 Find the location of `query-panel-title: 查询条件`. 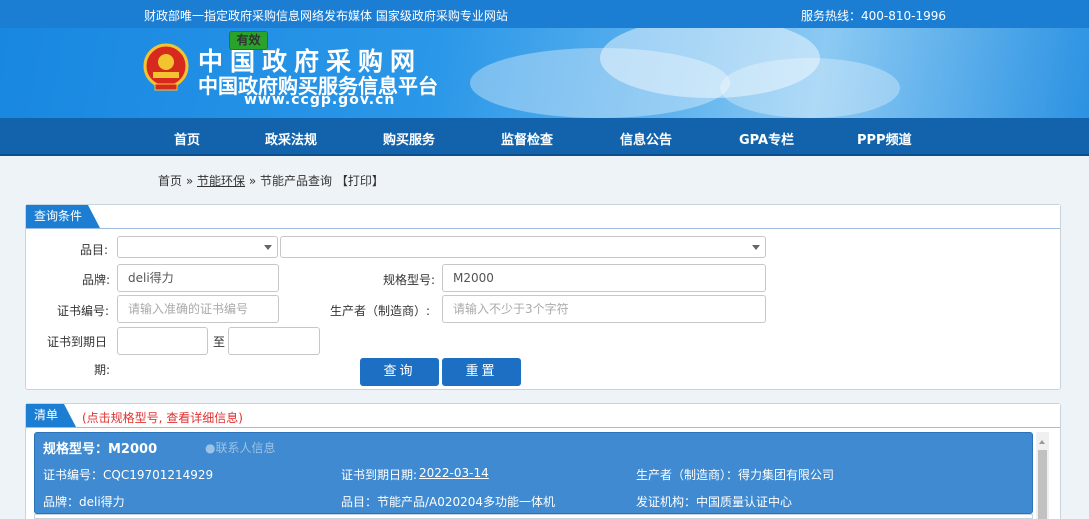

query-panel-title: 查询条件 is located at coordinates (63, 216).